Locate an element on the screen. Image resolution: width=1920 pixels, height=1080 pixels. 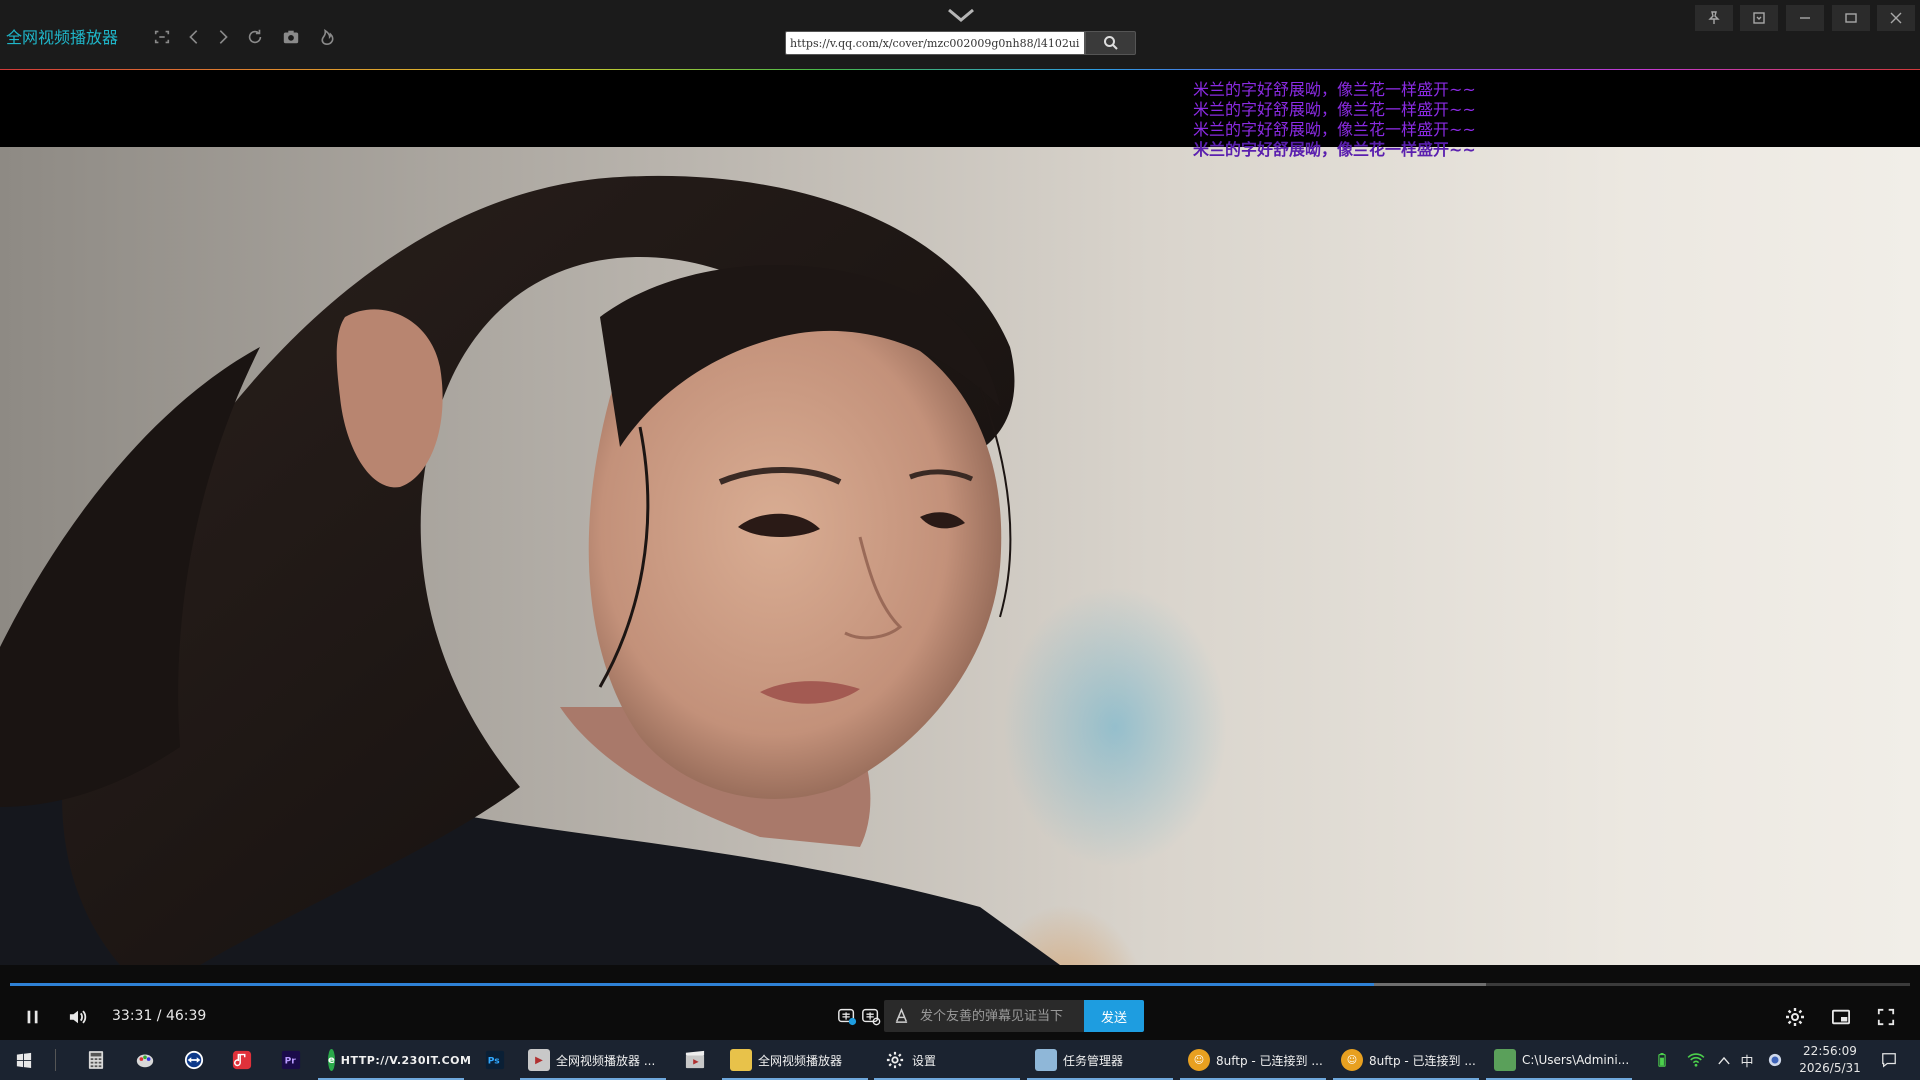
ime-indicator: 中 is located at coordinates (1747, 1060).